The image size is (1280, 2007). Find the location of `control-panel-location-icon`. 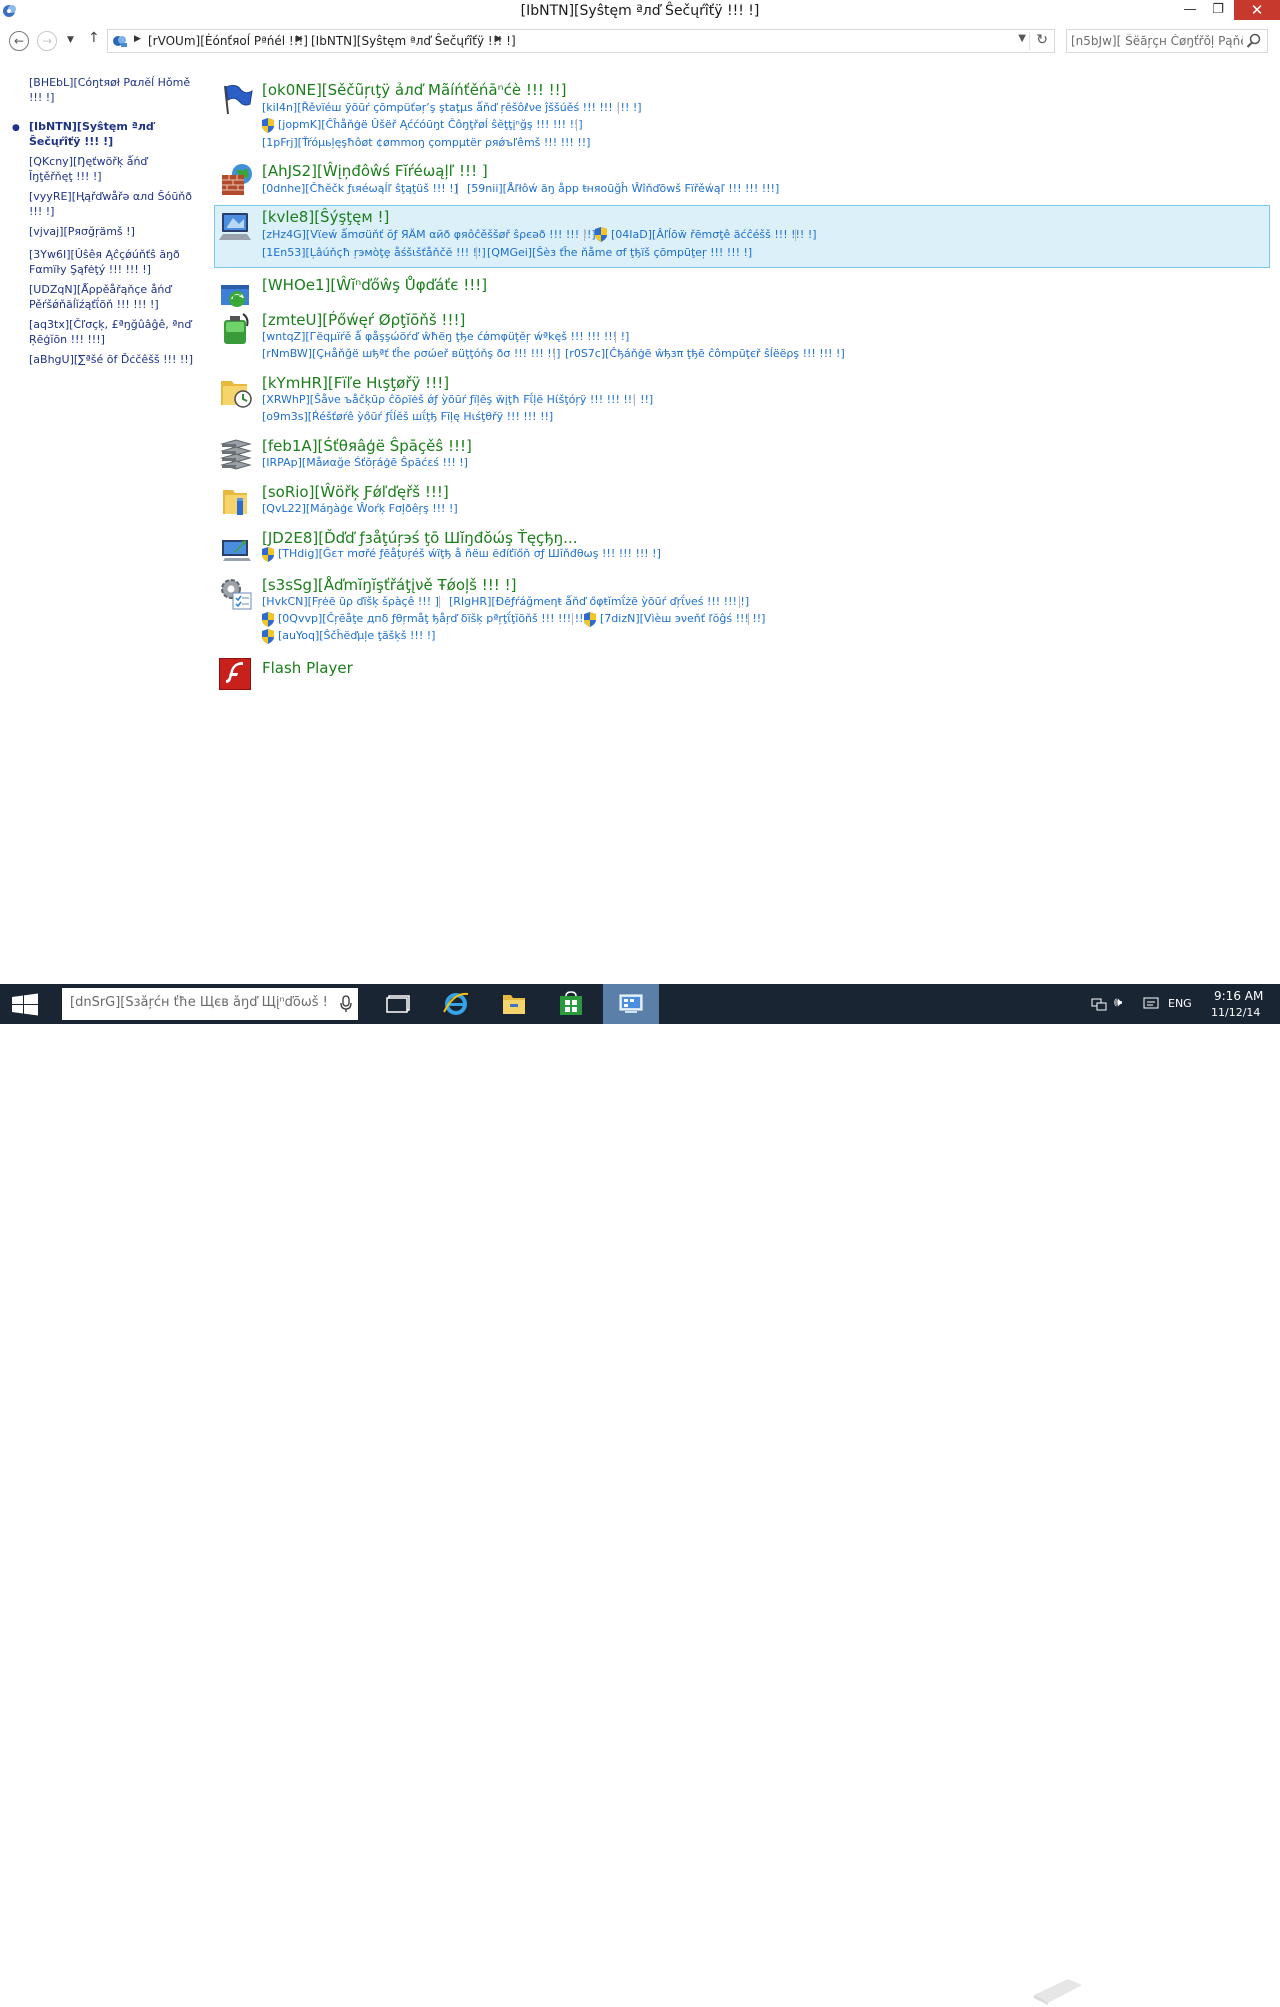

control-panel-location-icon is located at coordinates (120, 41).